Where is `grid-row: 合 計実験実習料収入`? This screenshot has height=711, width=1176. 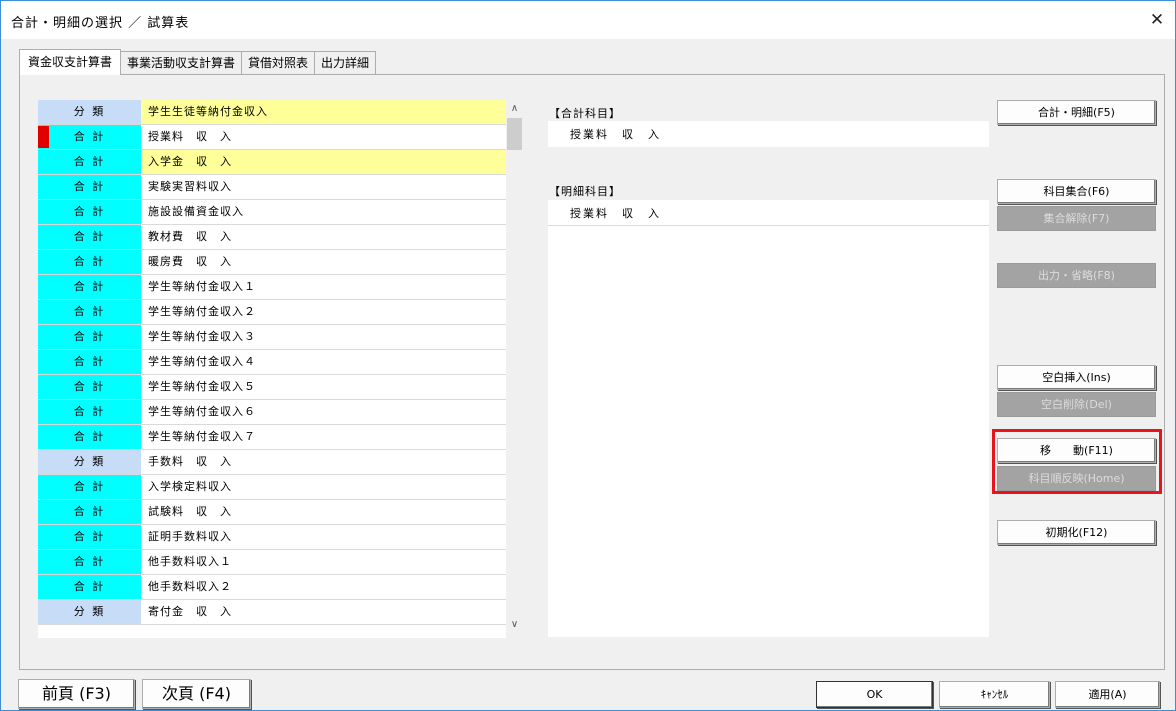 grid-row: 合 計実験実習料収入 is located at coordinates (272, 187).